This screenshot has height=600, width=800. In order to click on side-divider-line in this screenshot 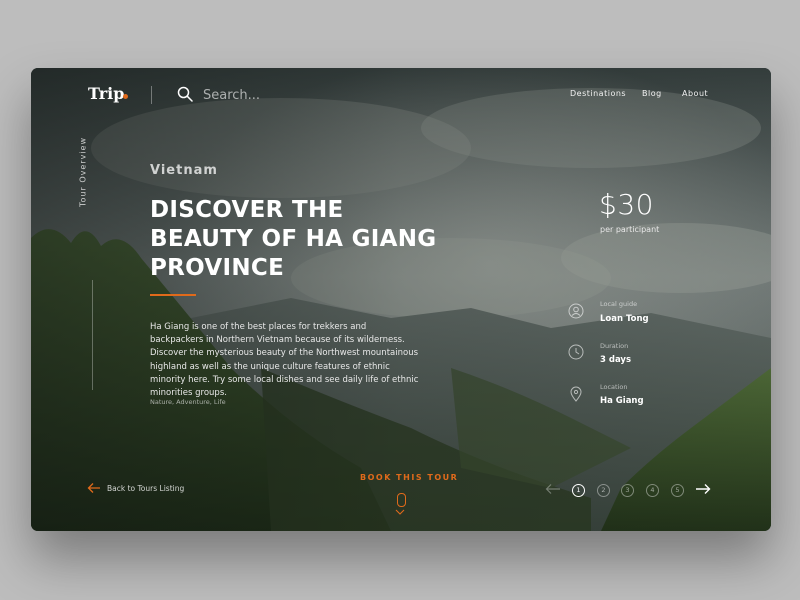, I will do `click(92, 335)`.